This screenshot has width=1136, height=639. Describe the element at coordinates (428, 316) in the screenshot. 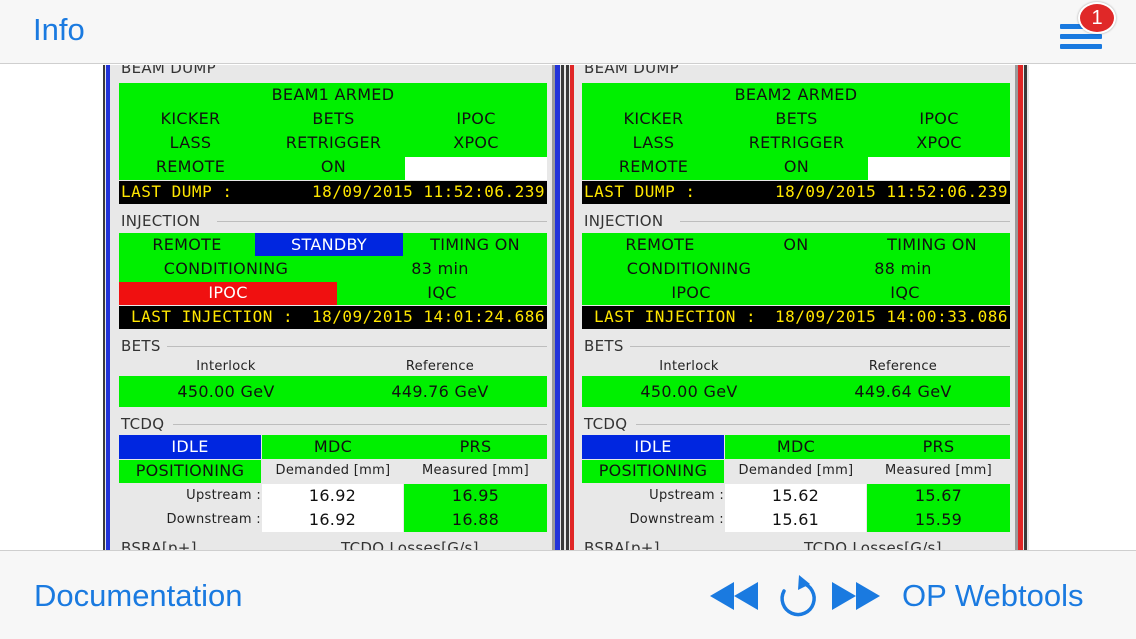

I see `last-injection-value: 18/09/2015 14:01:24.686` at that location.